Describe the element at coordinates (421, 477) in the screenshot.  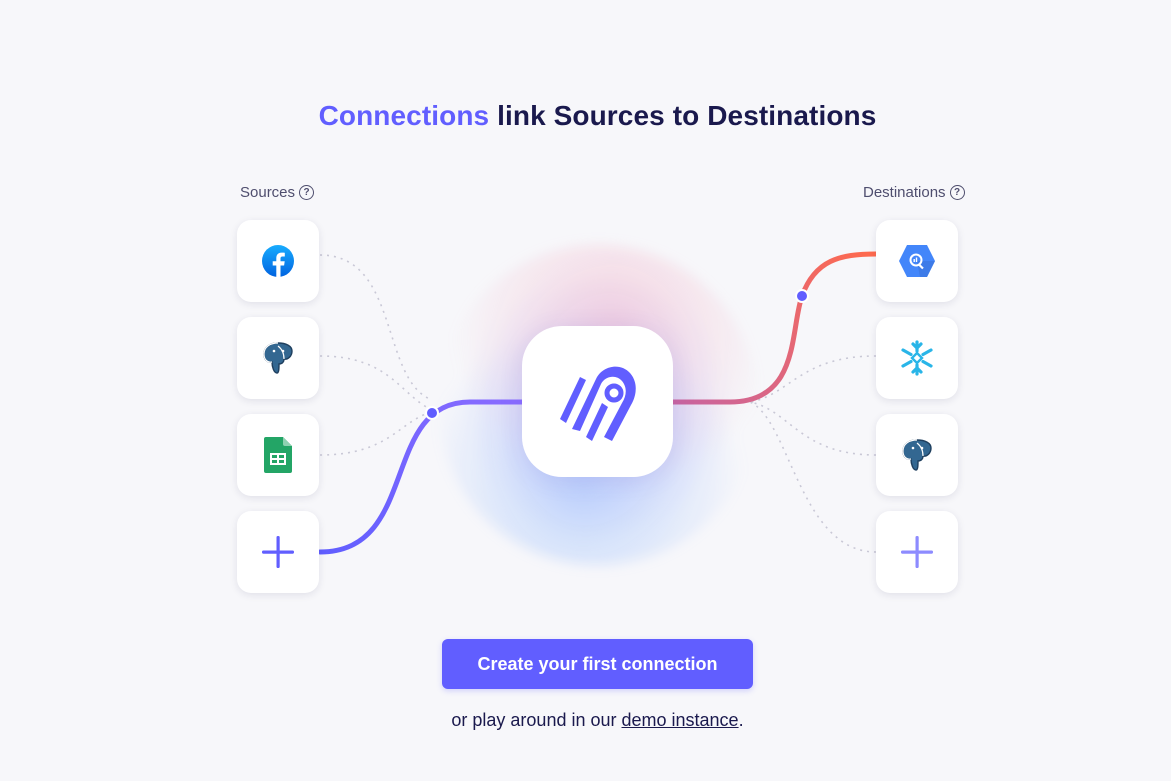
I see `active-source-line` at that location.